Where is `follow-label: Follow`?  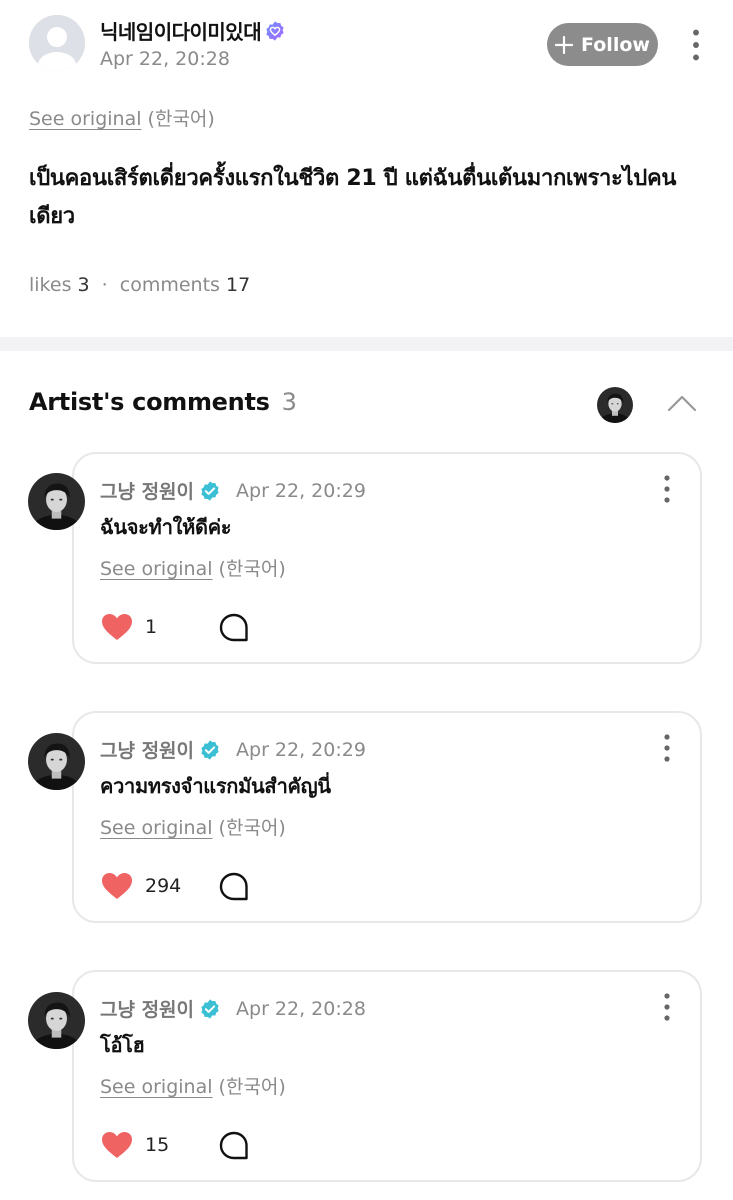 follow-label: Follow is located at coordinates (615, 44).